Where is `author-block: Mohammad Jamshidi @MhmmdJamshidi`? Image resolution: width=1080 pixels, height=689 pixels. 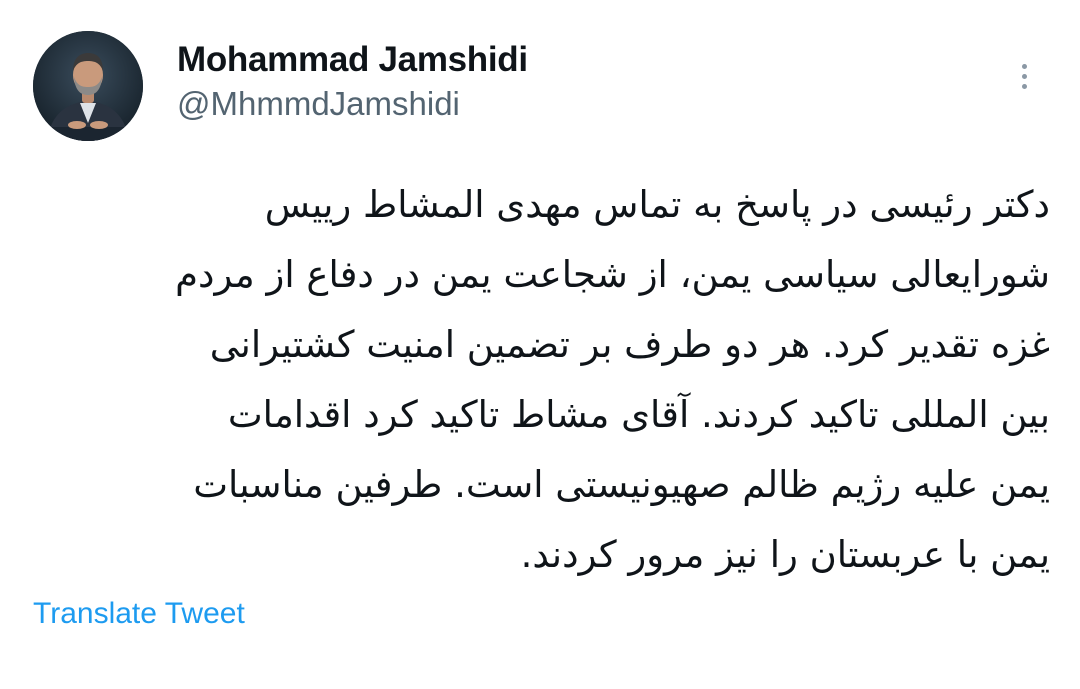 author-block: Mohammad Jamshidi @MhmmdJamshidi is located at coordinates (352, 81).